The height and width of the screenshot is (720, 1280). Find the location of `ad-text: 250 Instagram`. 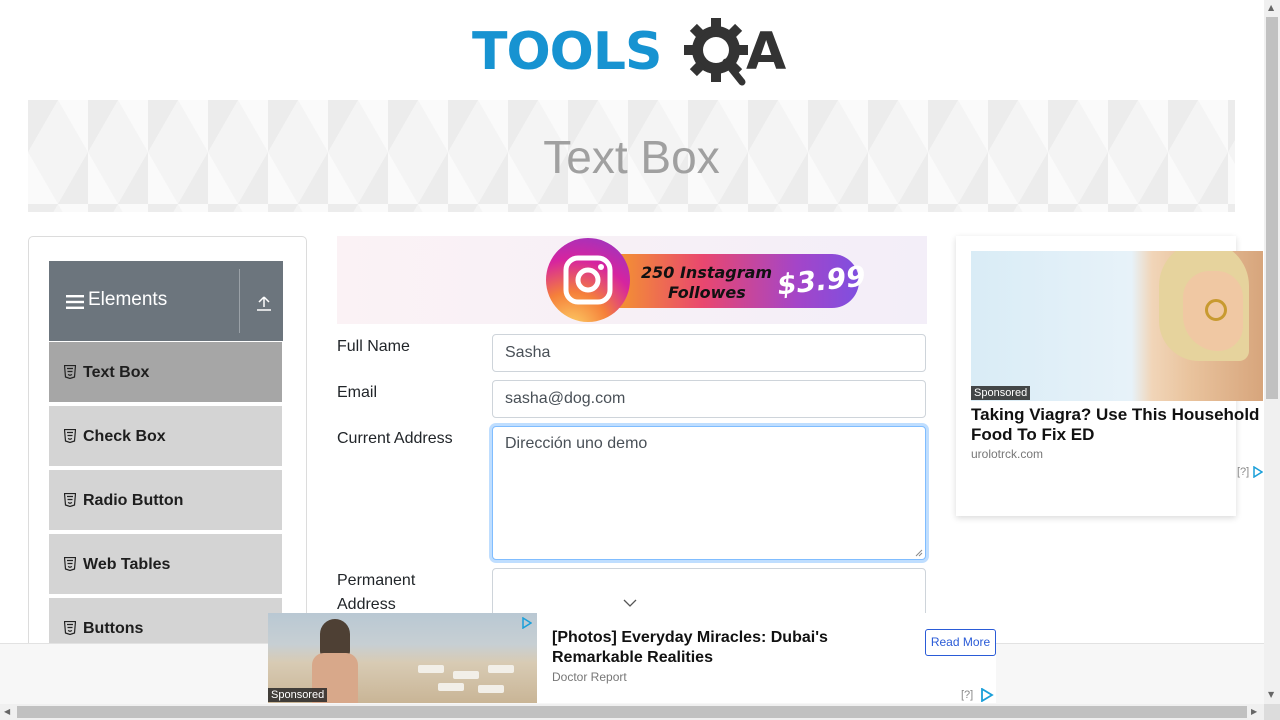

ad-text: 250 Instagram is located at coordinates (707, 272).